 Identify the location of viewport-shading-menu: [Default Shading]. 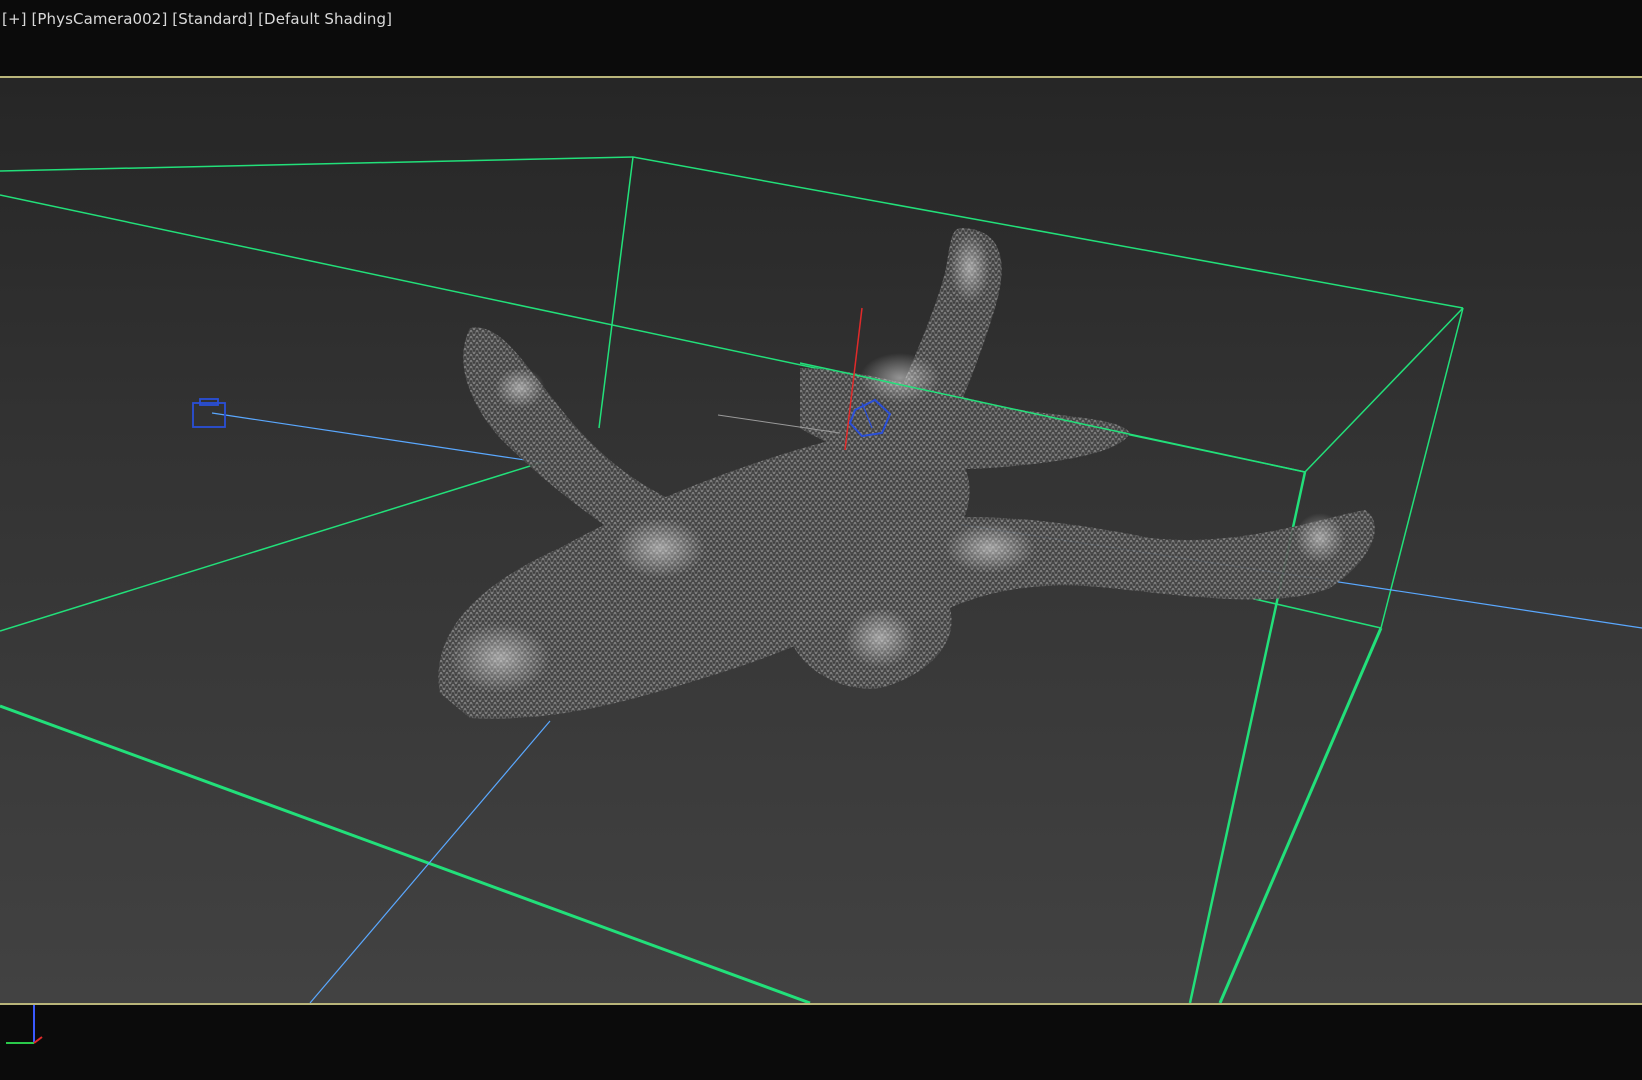
(325, 19).